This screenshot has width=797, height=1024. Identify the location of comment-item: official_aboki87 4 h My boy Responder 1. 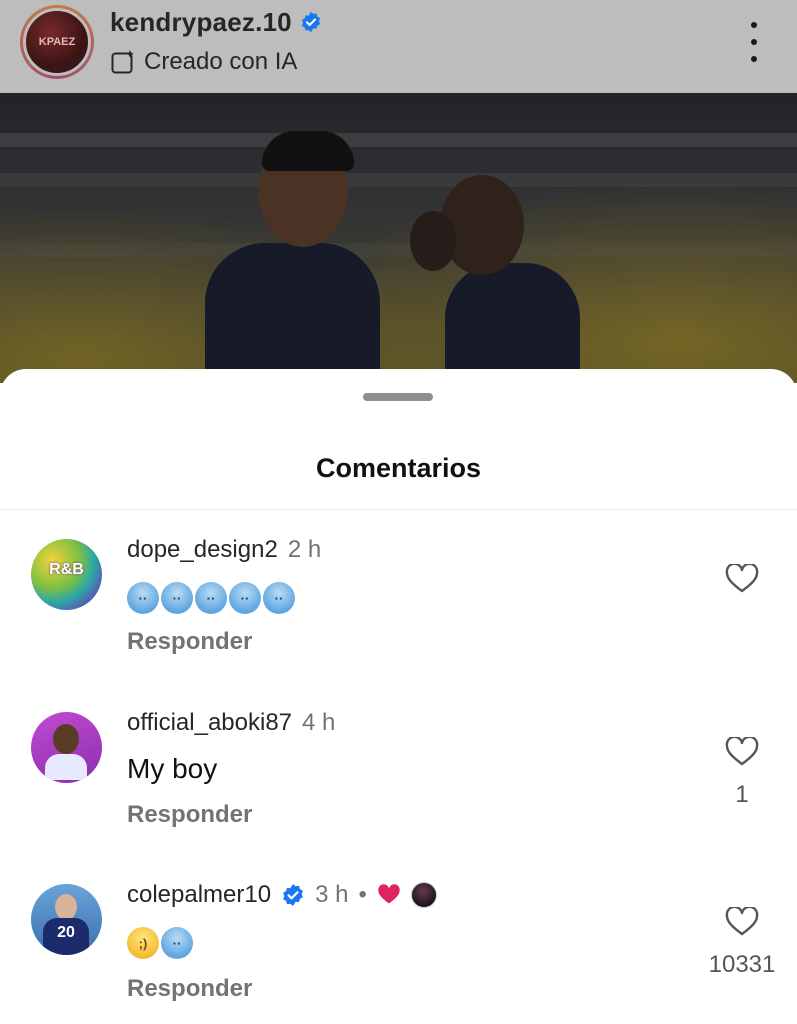
(398, 772).